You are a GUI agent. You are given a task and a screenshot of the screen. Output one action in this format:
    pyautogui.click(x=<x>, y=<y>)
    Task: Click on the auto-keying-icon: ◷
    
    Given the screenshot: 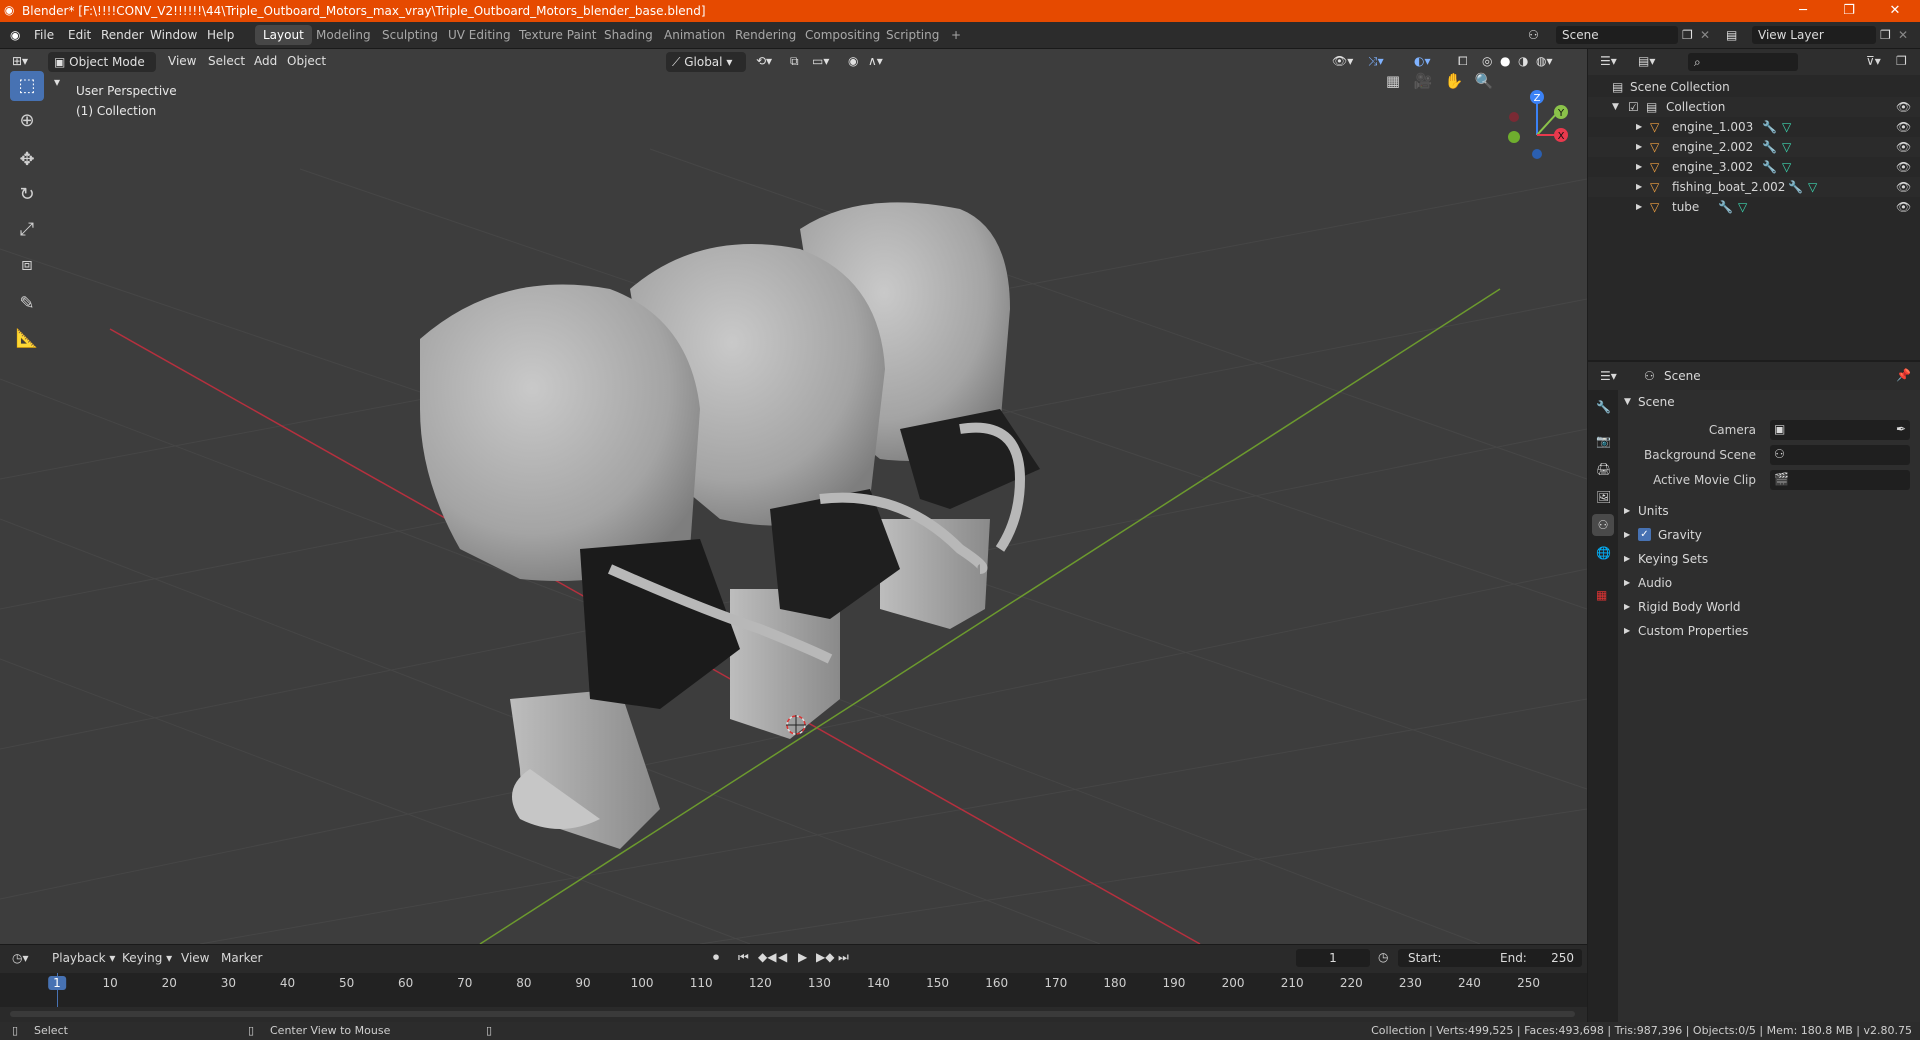 What is the action you would take?
    pyautogui.click(x=1383, y=957)
    